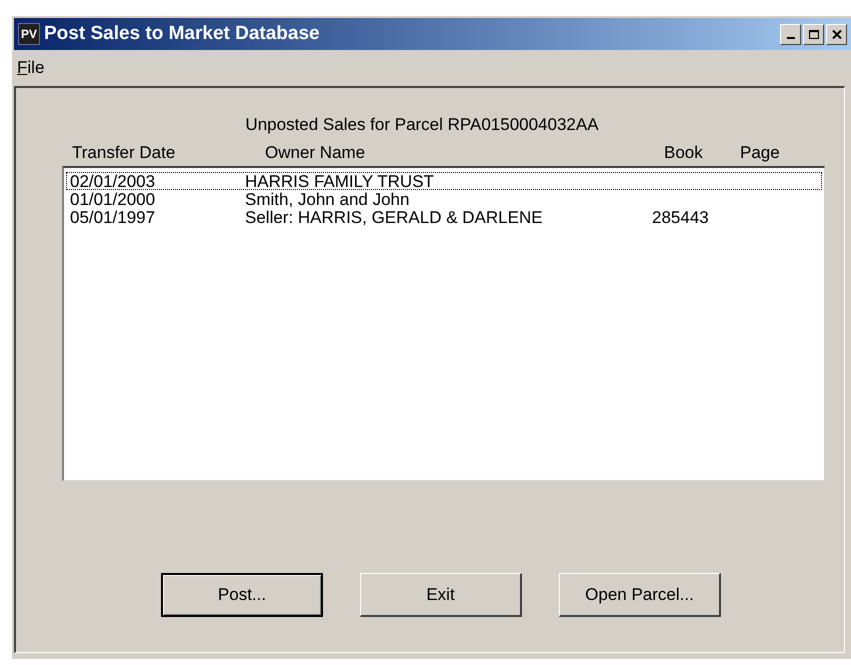 This screenshot has width=851, height=665. What do you see at coordinates (790, 38) in the screenshot?
I see `minimize-icon` at bounding box center [790, 38].